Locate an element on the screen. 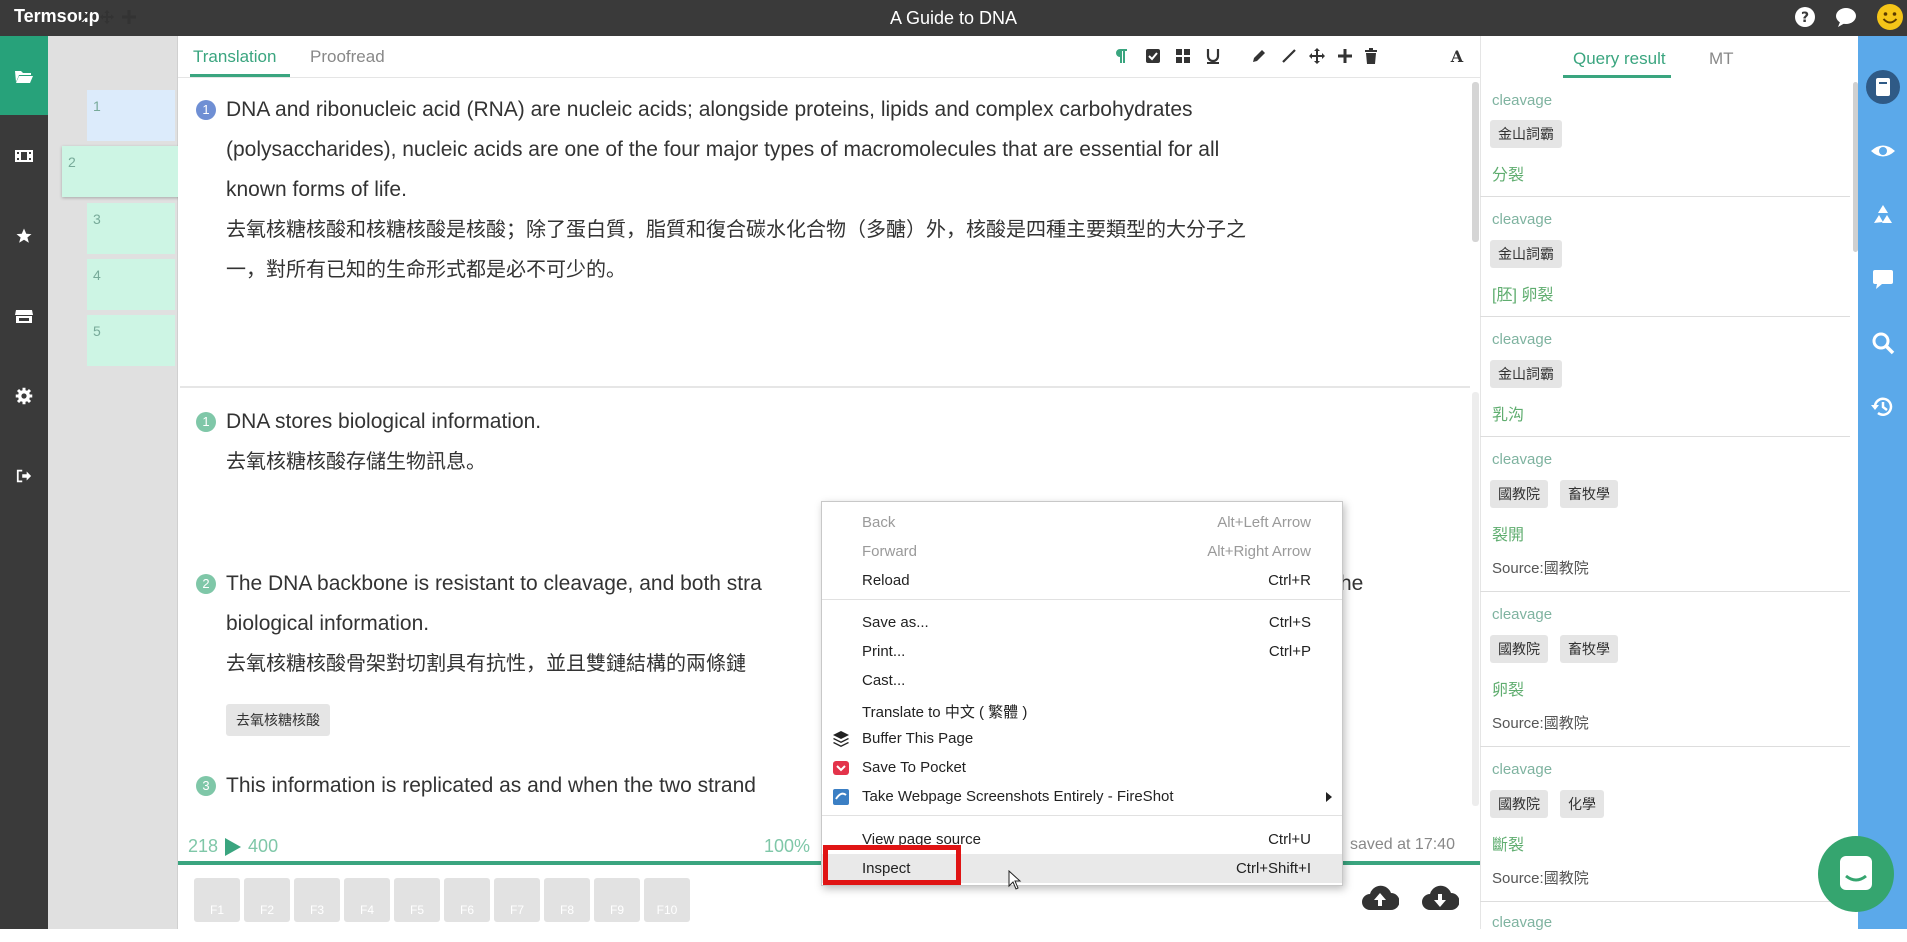 This screenshot has height=942, width=1907. nav-film-button is located at coordinates (24, 155).